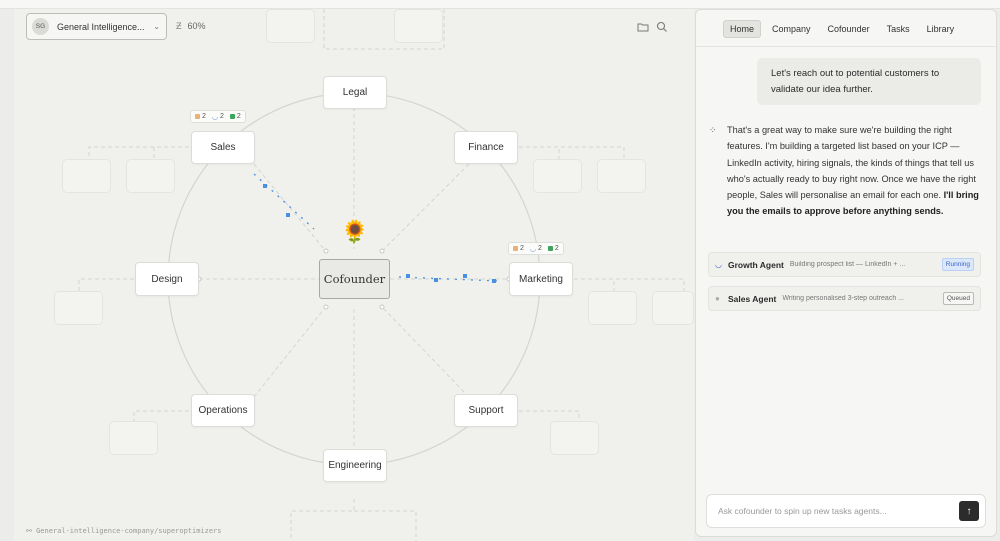 Image resolution: width=1000 pixels, height=541 pixels. What do you see at coordinates (846, 46) in the screenshot?
I see `divider` at bounding box center [846, 46].